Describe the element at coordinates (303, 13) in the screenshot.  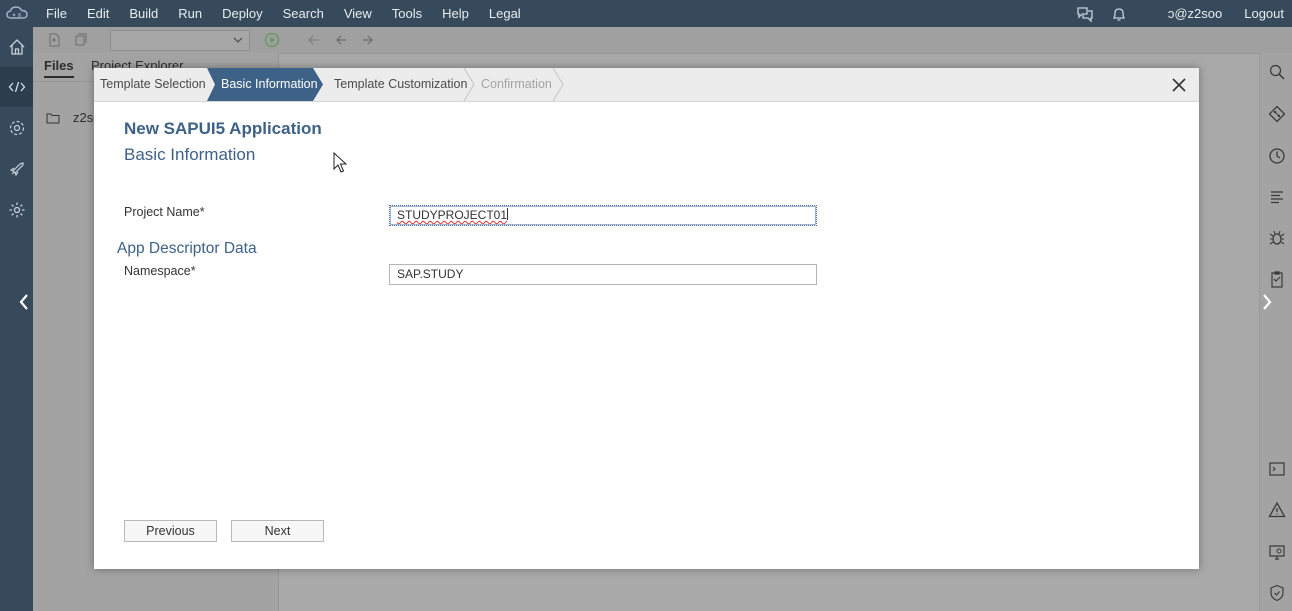
I see `menu-search: Search` at that location.